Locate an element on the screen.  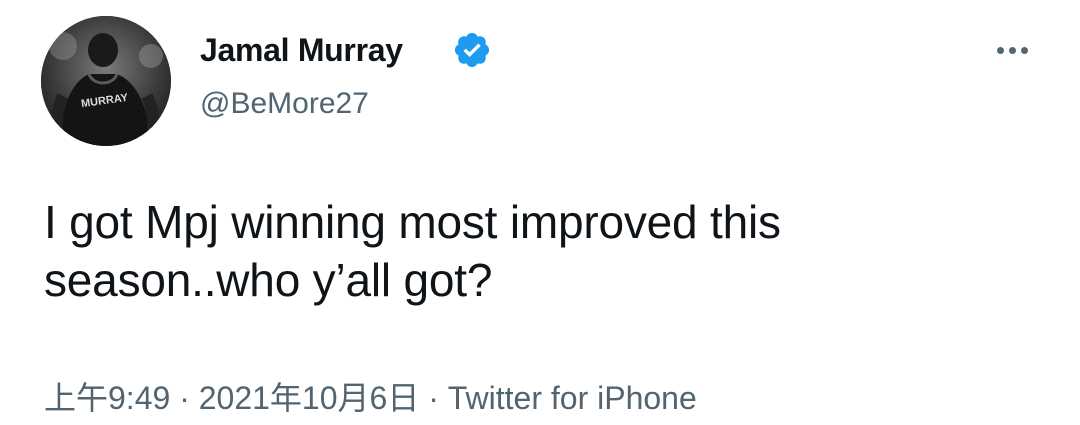
more-options-button is located at coordinates (1012, 50).